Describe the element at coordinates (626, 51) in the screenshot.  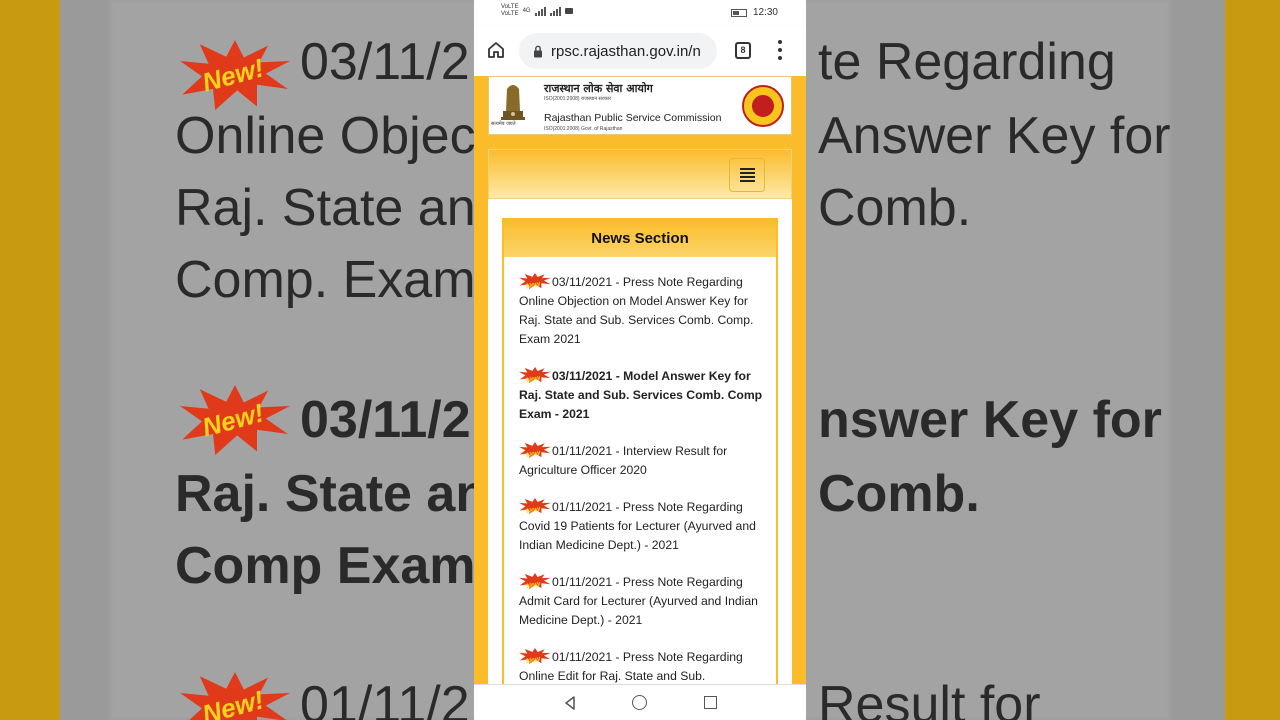
I see `url-text: rpsc.rajasthan.gov.in/n` at that location.